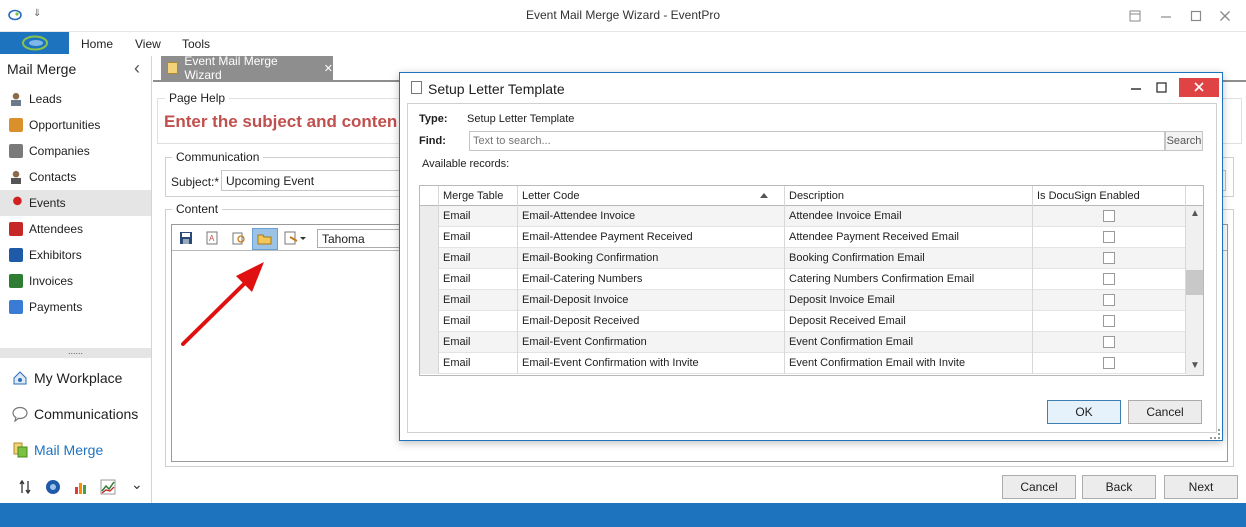 The height and width of the screenshot is (527, 1246). I want to click on status-bar, so click(623, 515).